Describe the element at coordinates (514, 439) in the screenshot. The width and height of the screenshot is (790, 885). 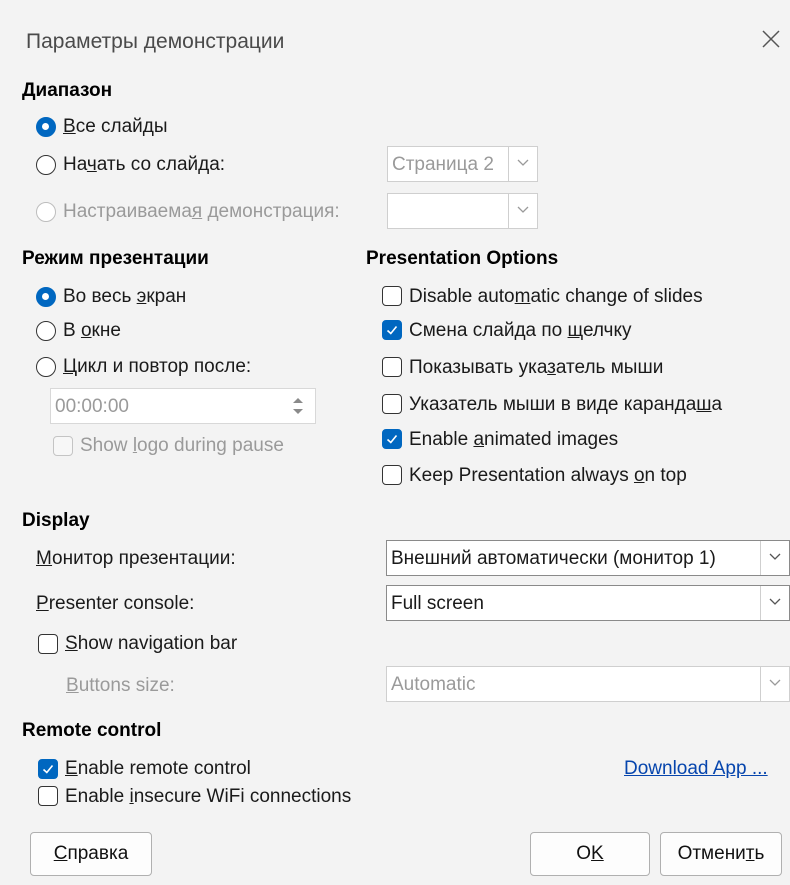
I see `animated-images-label: Enable animated images` at that location.